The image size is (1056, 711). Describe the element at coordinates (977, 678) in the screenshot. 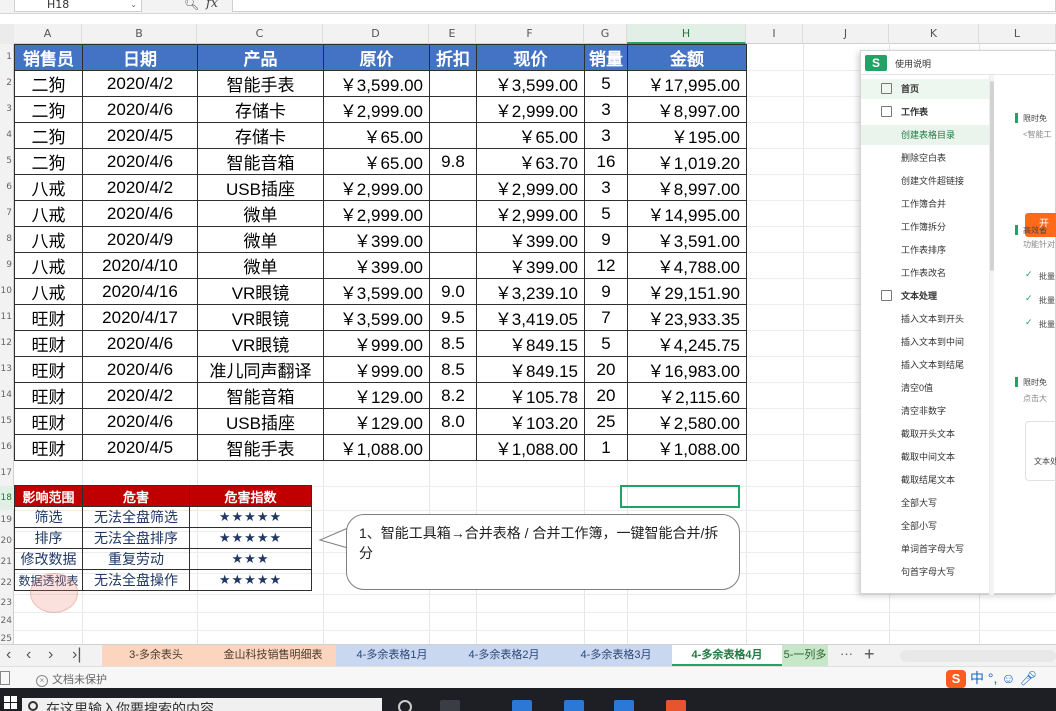

I see `ime-mode: 中` at that location.